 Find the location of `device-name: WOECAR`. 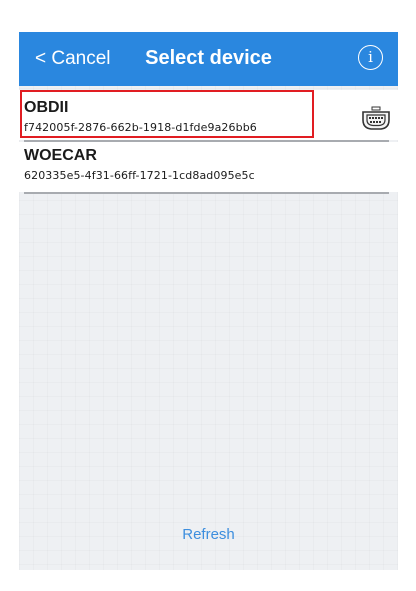

device-name: WOECAR is located at coordinates (60, 155).